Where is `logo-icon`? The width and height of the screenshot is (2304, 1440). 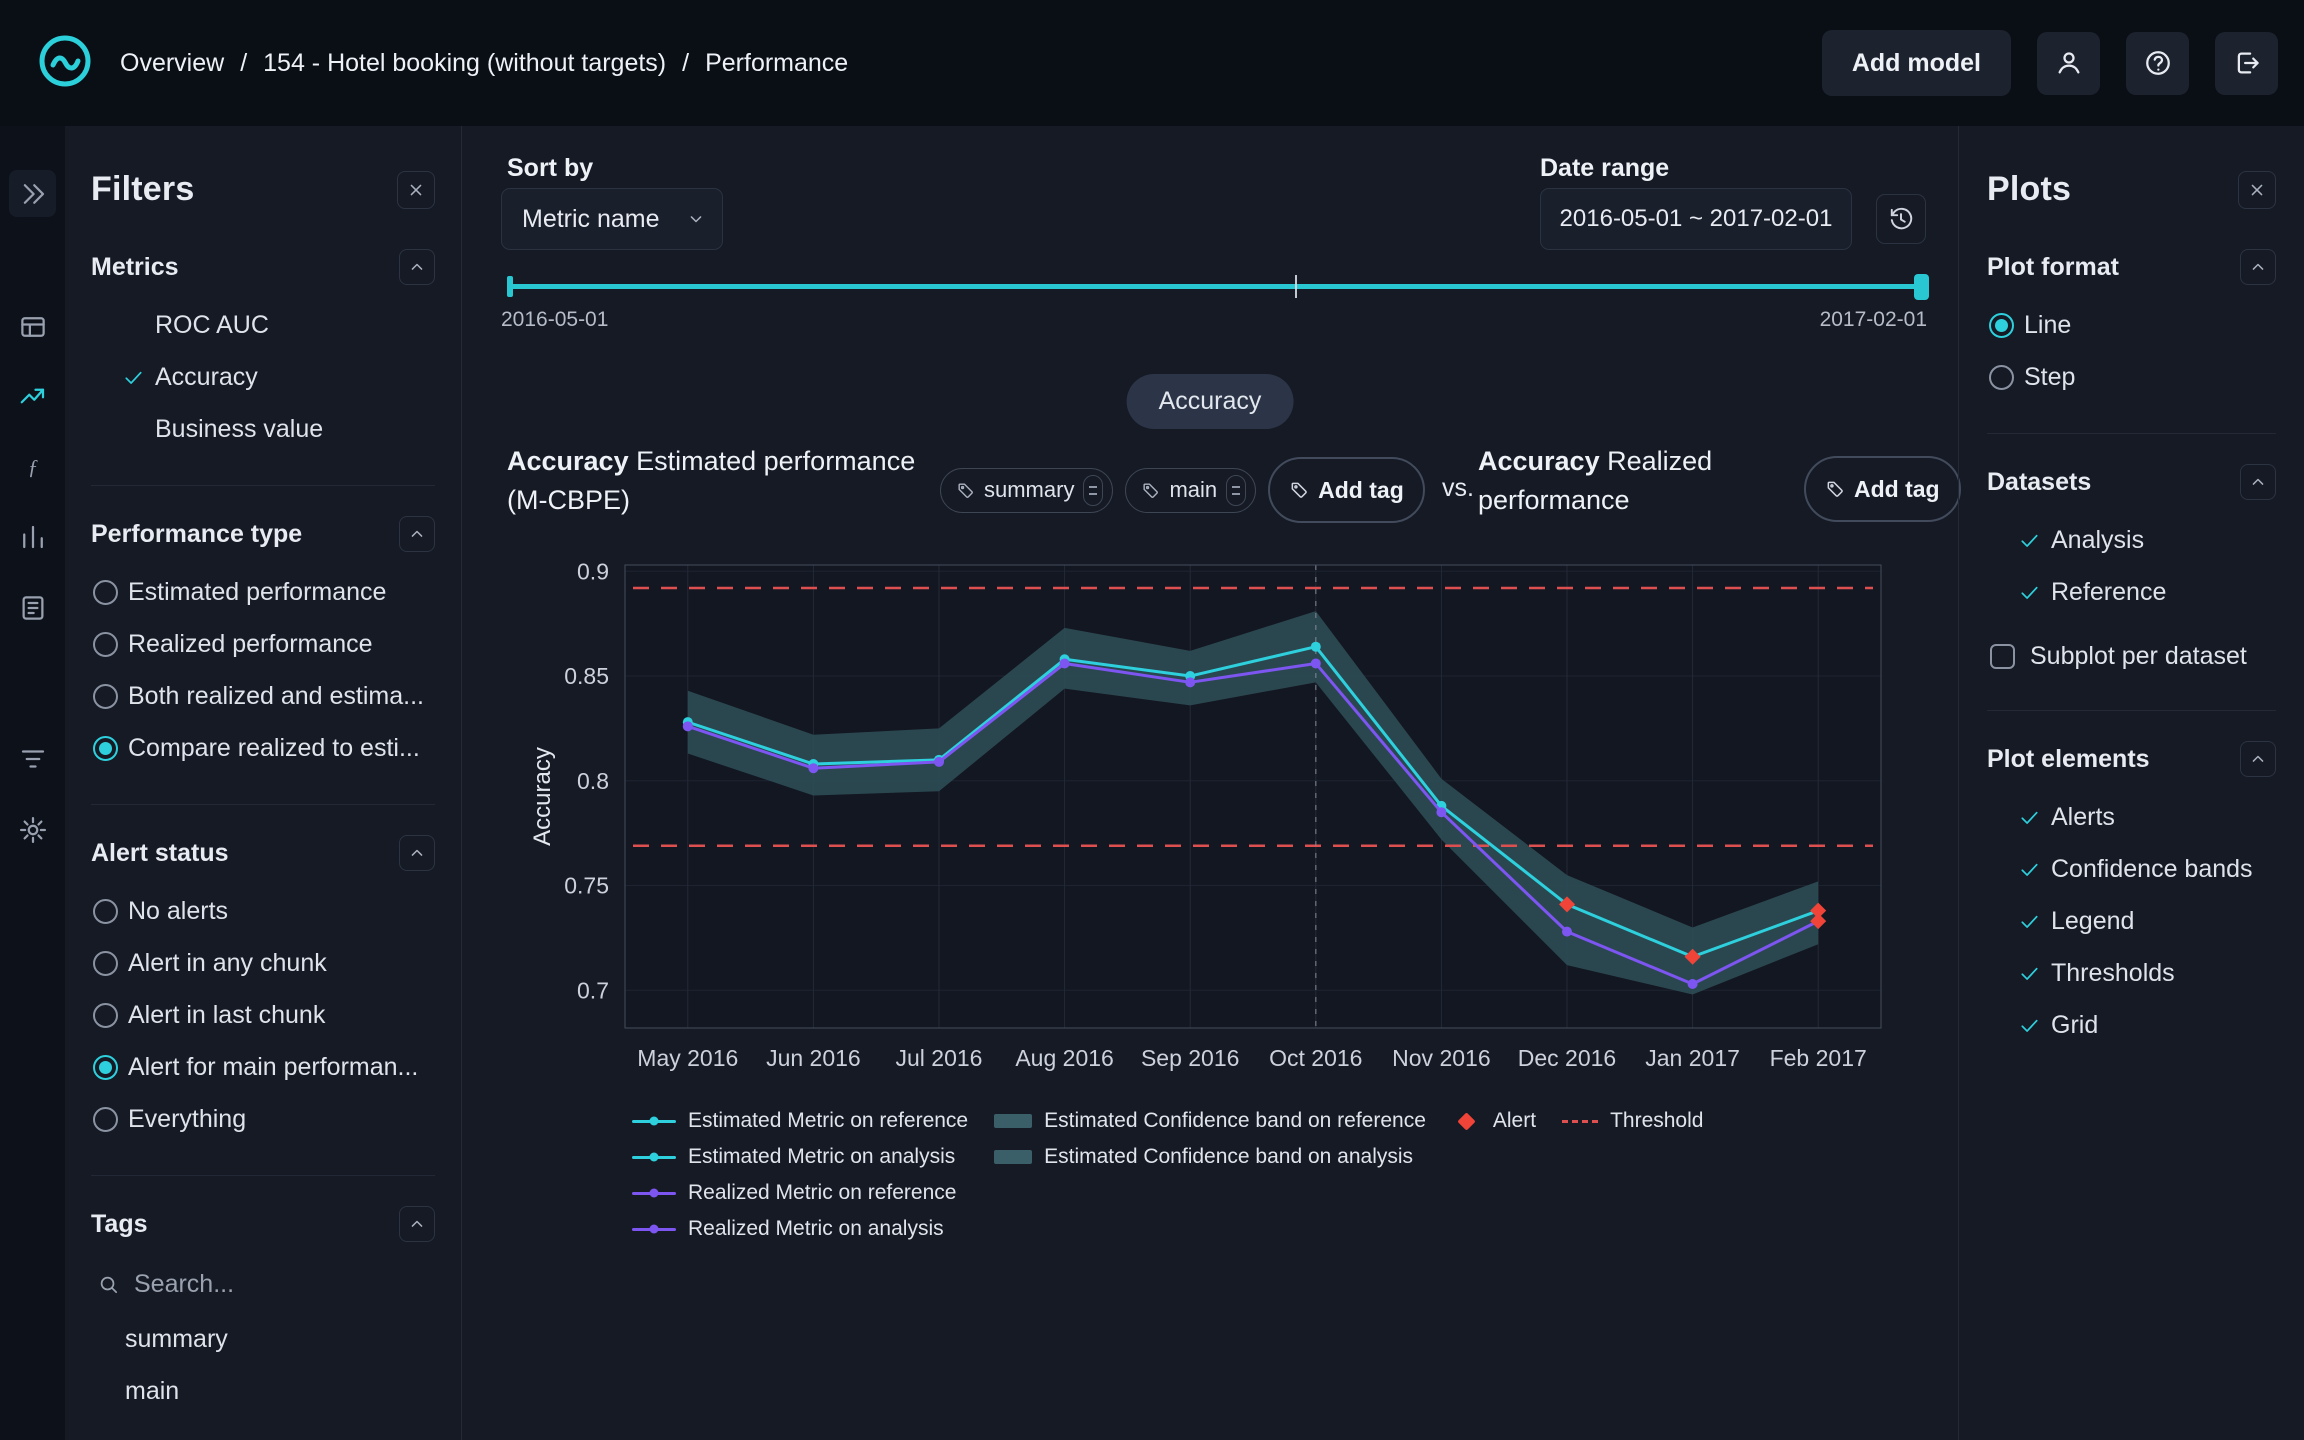
logo-icon is located at coordinates (65, 60).